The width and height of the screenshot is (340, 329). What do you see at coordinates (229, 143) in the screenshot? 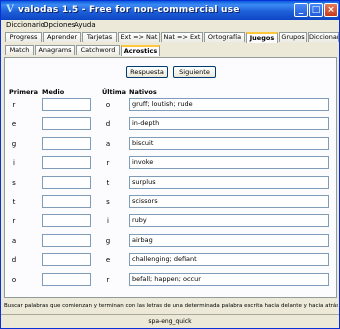
I see `native-translation: biscuit` at bounding box center [229, 143].